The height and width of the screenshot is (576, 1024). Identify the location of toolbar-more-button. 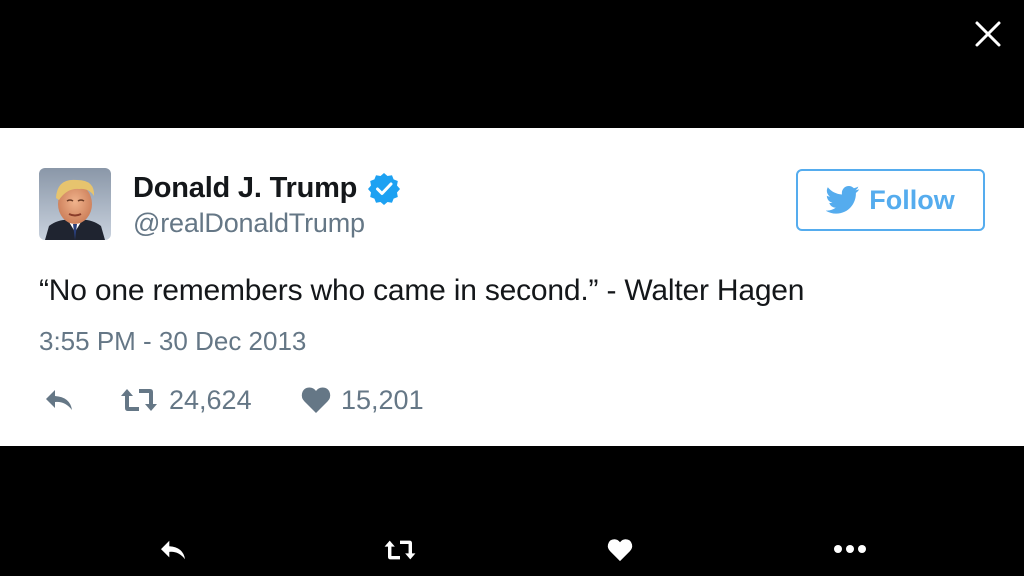
(850, 551).